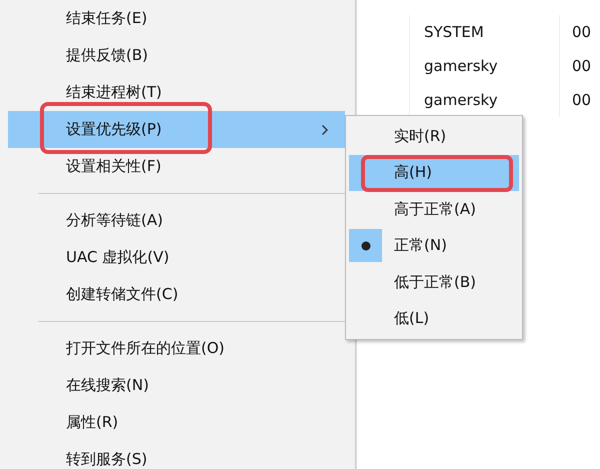 Image resolution: width=600 pixels, height=469 pixels. What do you see at coordinates (434, 246) in the screenshot?
I see `menu-item: 正常(N)` at bounding box center [434, 246].